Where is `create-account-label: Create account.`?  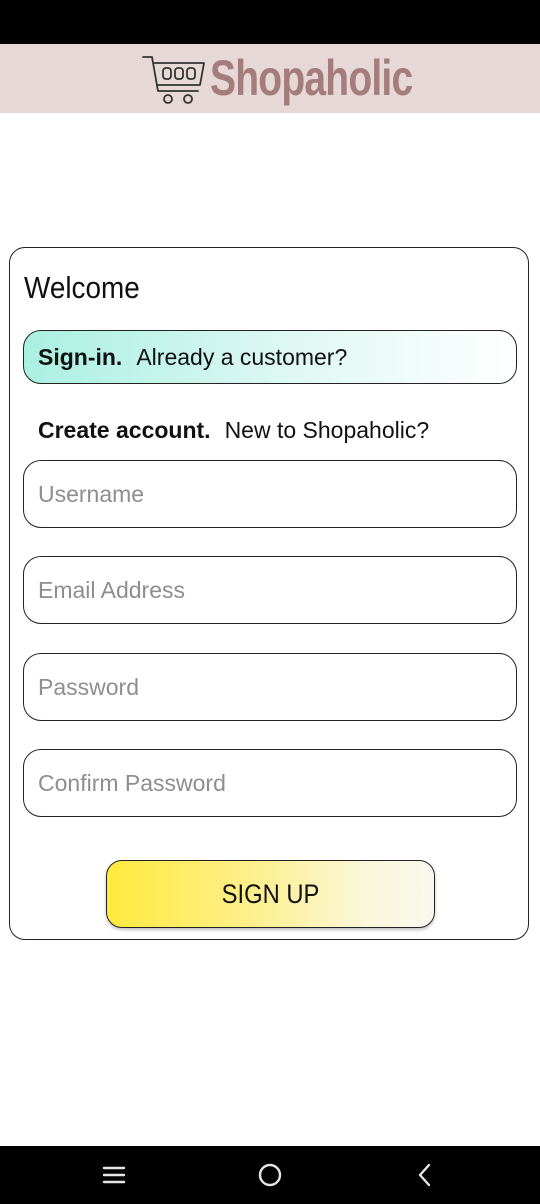
create-account-label: Create account. is located at coordinates (124, 429).